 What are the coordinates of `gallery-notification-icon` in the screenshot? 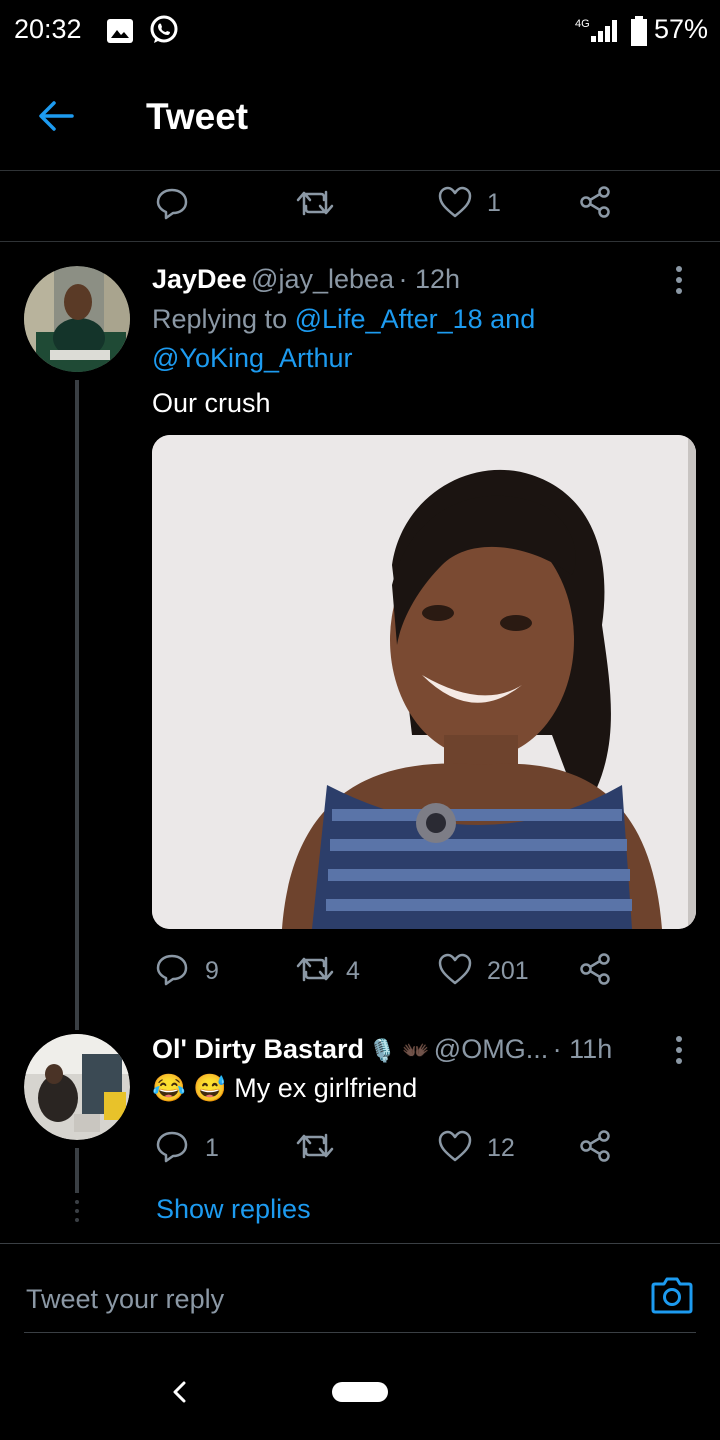 It's located at (120, 31).